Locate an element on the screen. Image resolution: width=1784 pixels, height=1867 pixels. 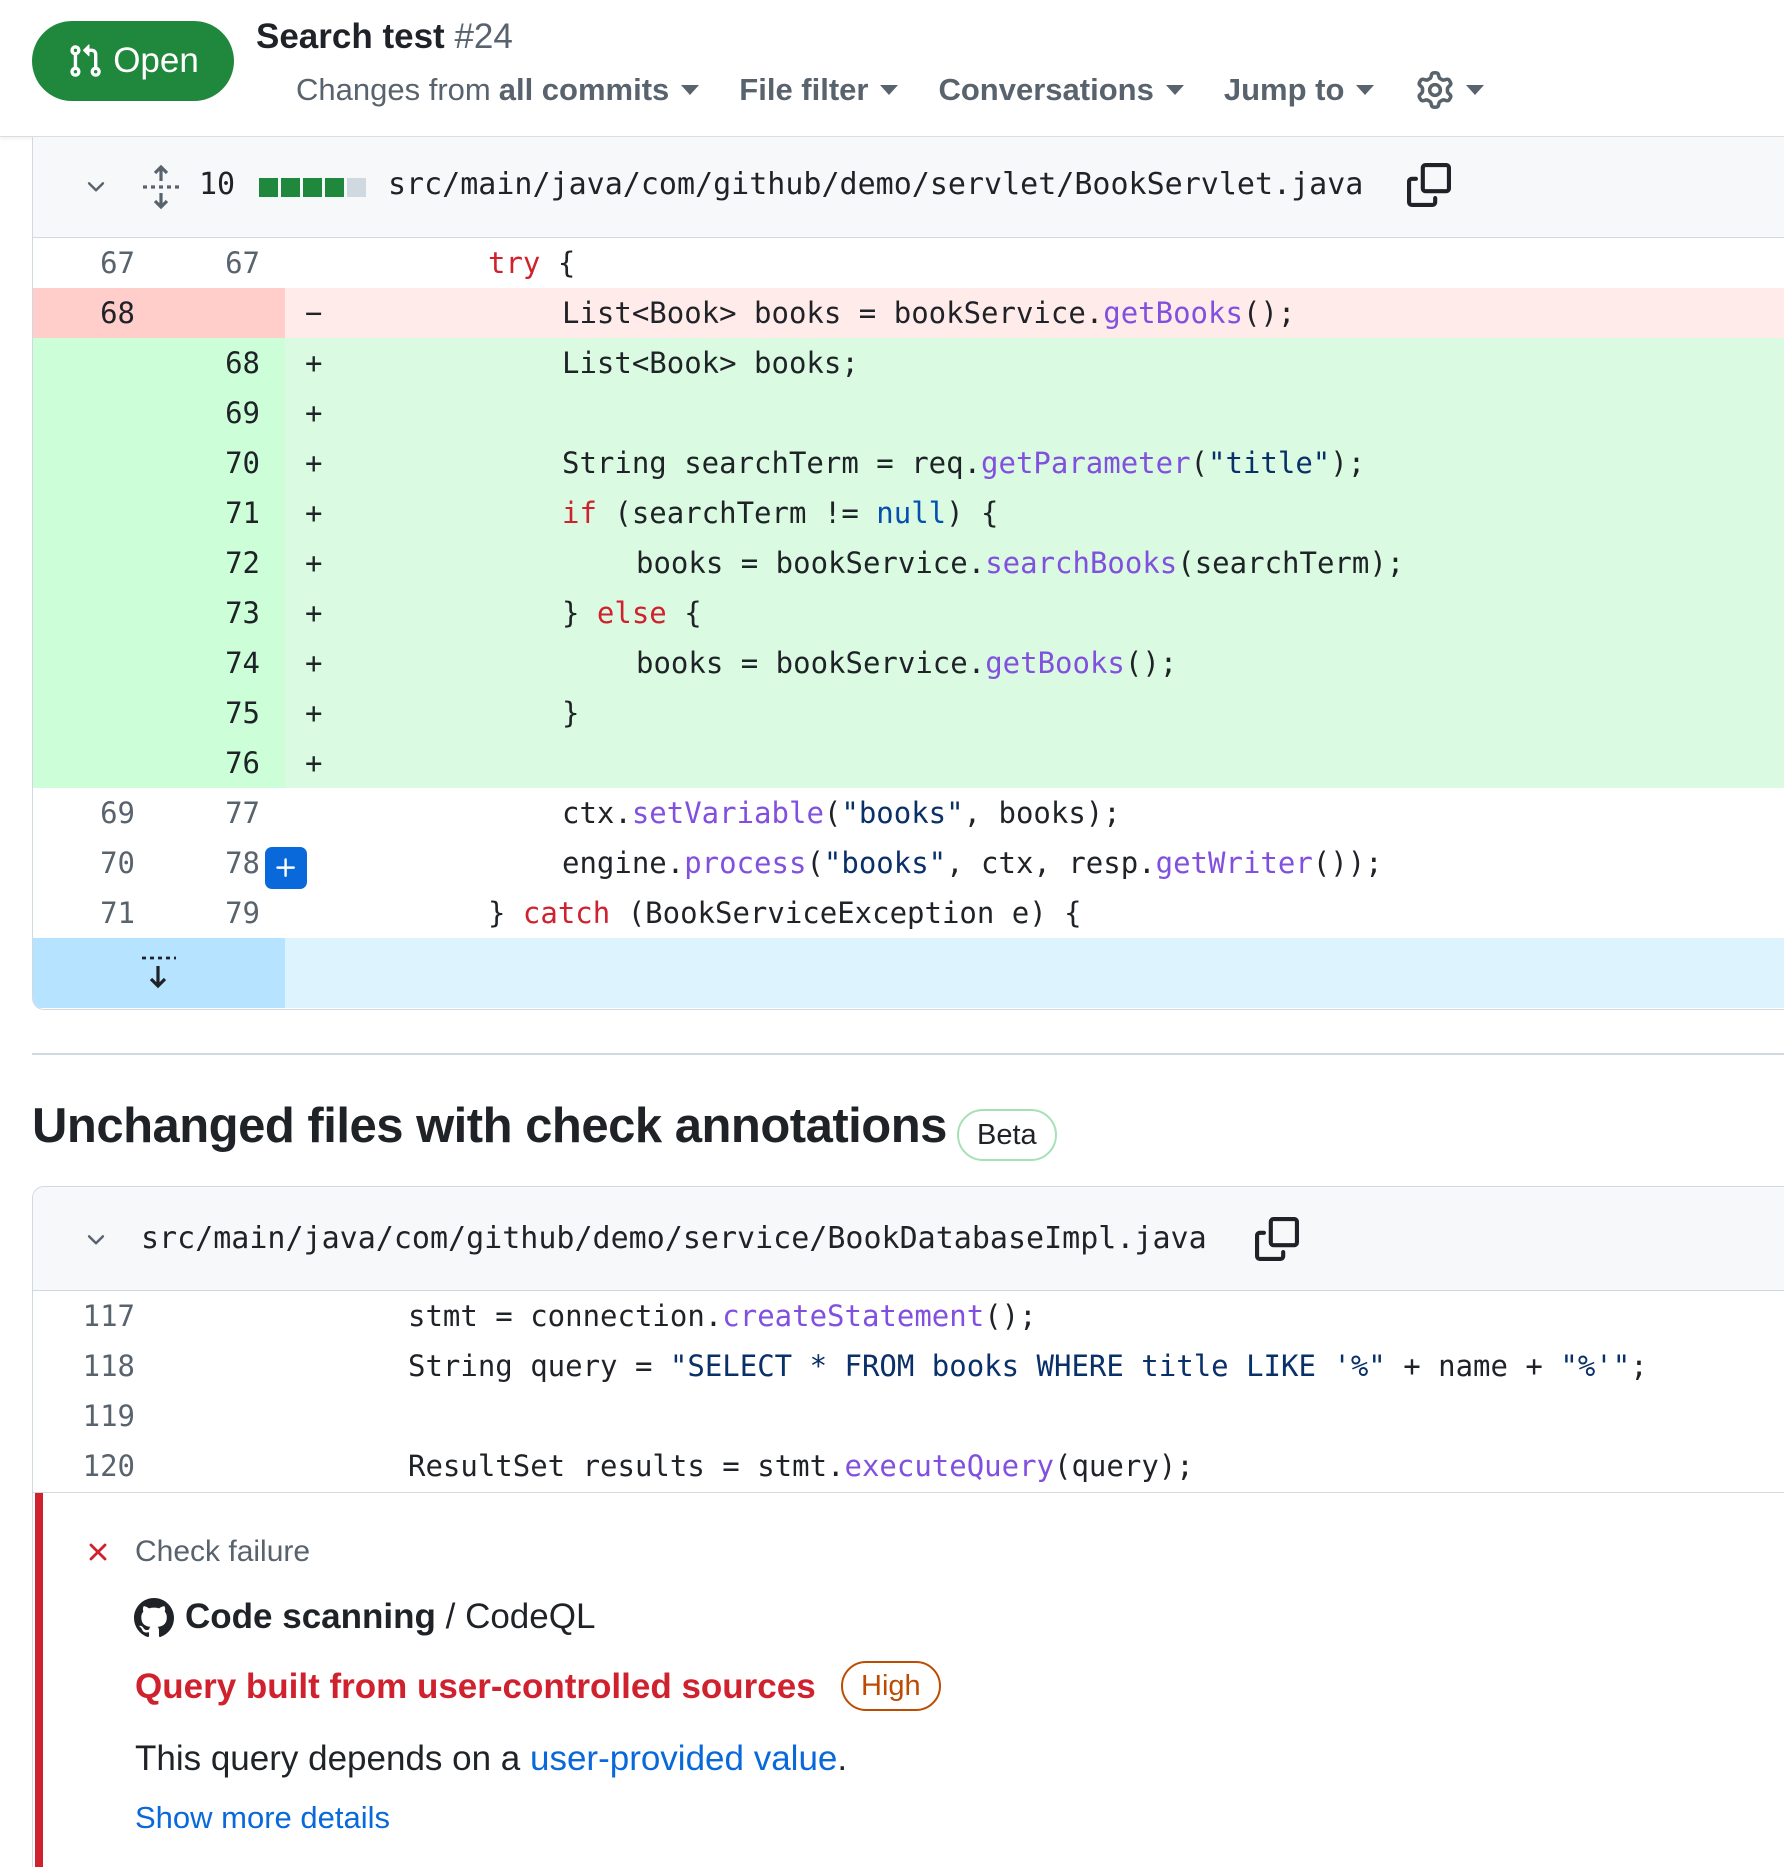
expand-down-icon is located at coordinates (158, 972).